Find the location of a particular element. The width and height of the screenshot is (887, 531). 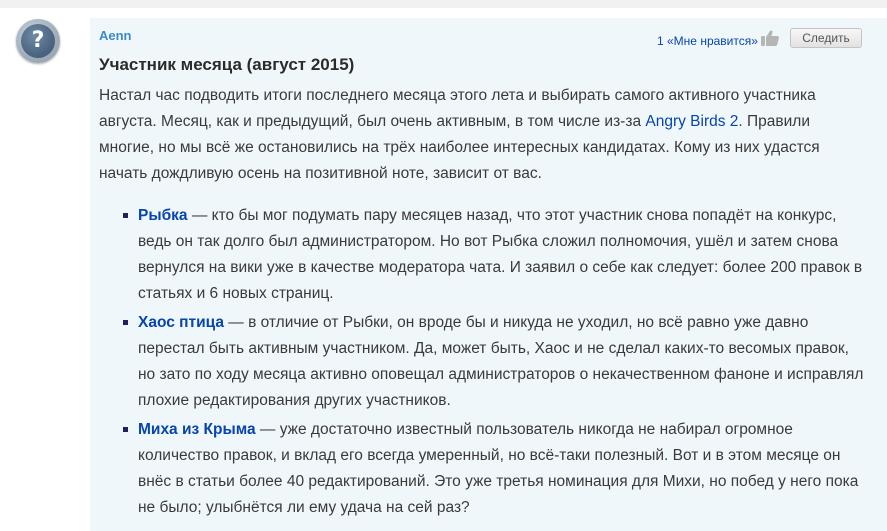

question-mark-icon: ? is located at coordinates (38, 40).